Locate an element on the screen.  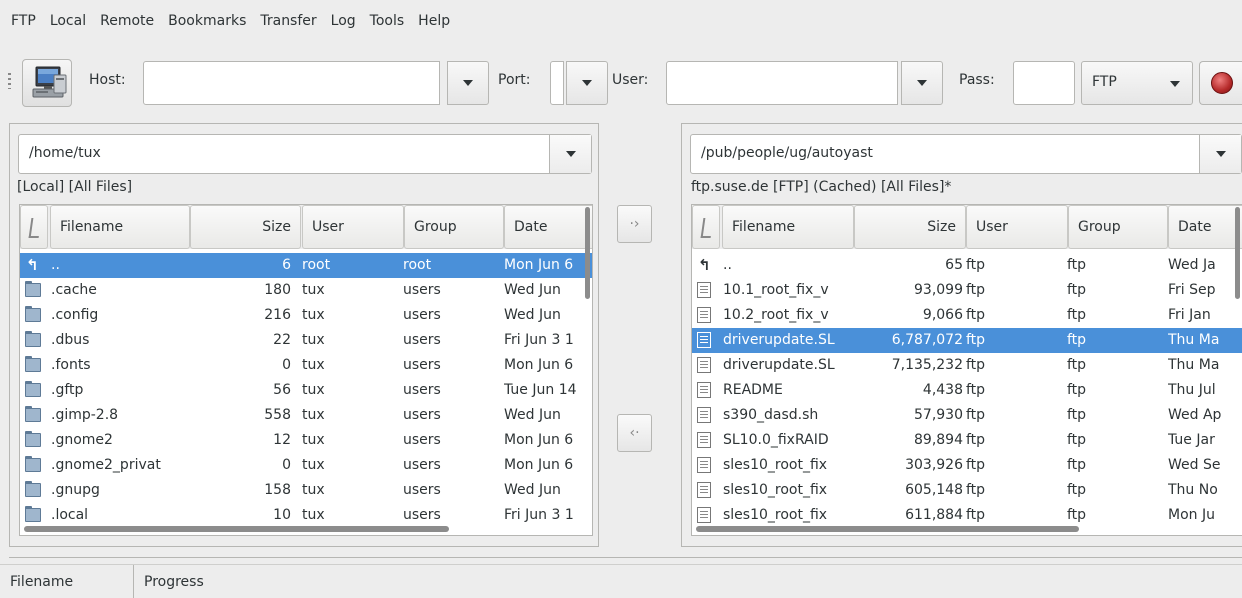
table-row: ↰.. 65 ftp ftp Wed Ja is located at coordinates (967, 265).